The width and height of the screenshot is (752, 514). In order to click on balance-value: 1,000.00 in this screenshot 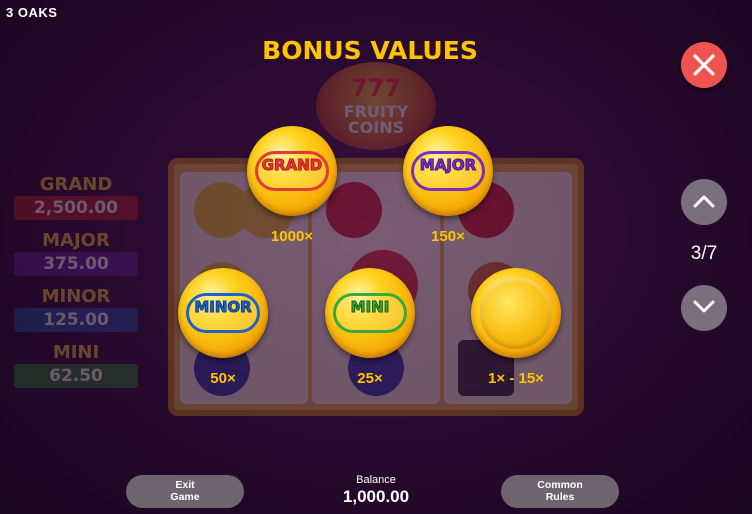, I will do `click(376, 496)`.